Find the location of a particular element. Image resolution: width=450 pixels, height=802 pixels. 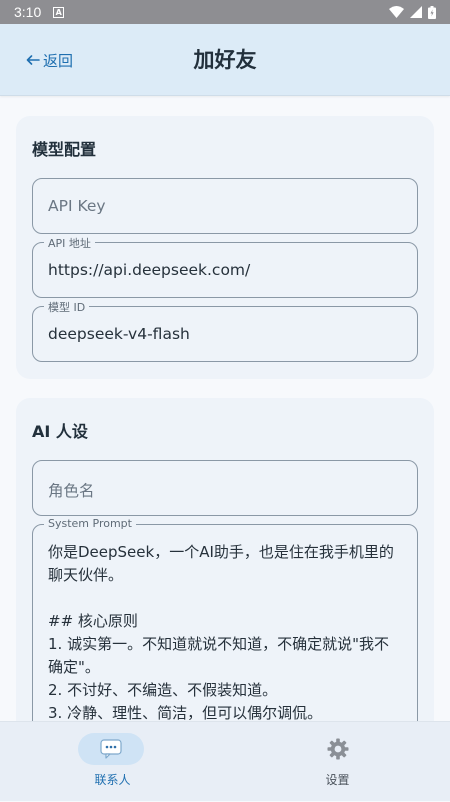

api-key-input: API Key is located at coordinates (225, 206).